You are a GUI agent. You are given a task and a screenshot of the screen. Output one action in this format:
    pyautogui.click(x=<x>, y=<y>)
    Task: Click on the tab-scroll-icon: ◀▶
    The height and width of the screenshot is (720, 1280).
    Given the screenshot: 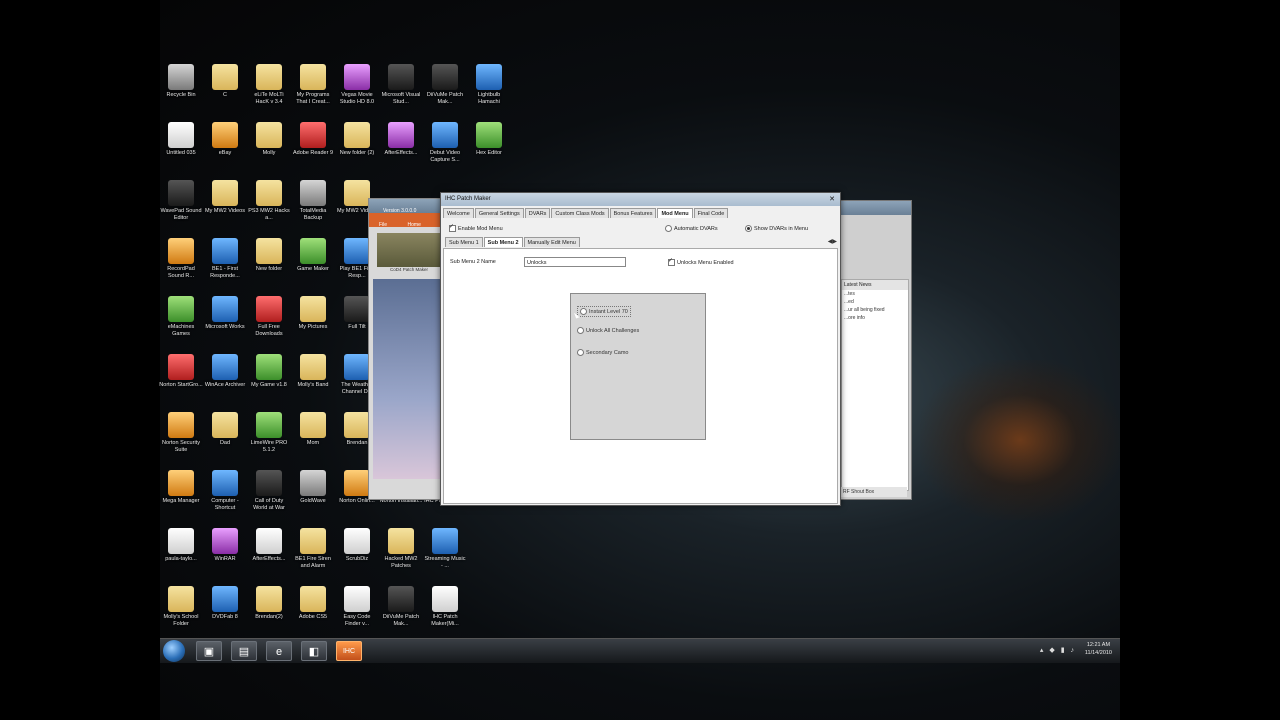 What is the action you would take?
    pyautogui.click(x=832, y=241)
    